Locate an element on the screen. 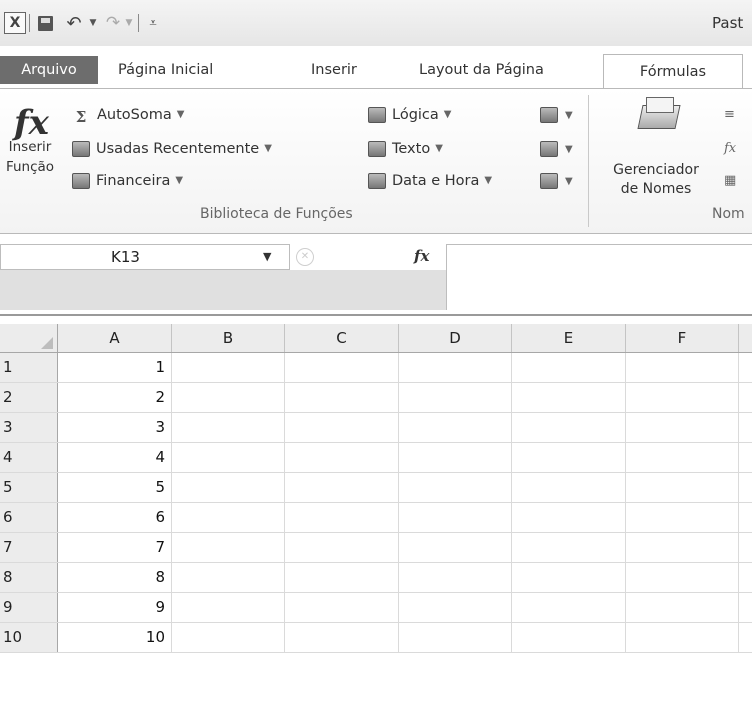 The width and height of the screenshot is (752, 708). row-header: 7 is located at coordinates (29, 547).